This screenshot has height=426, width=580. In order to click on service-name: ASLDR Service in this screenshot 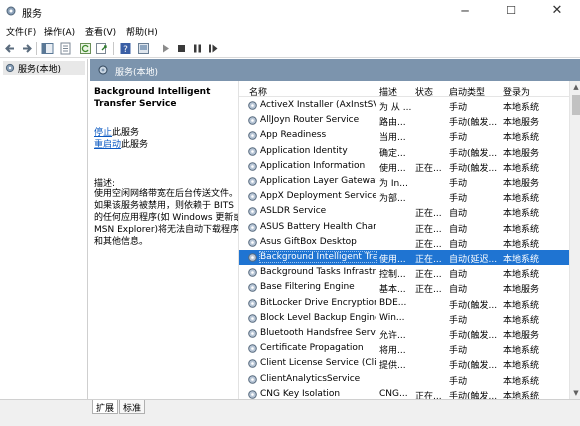, I will do `click(293, 211)`.